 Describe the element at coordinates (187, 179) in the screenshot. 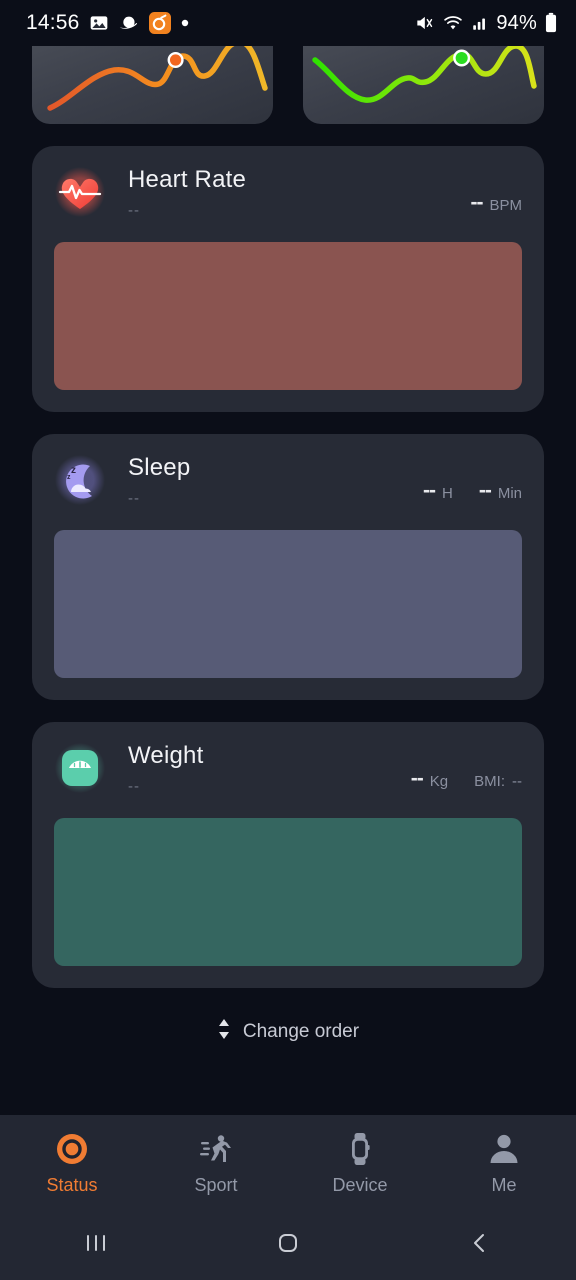

I see `card-title: Heart Rate` at that location.